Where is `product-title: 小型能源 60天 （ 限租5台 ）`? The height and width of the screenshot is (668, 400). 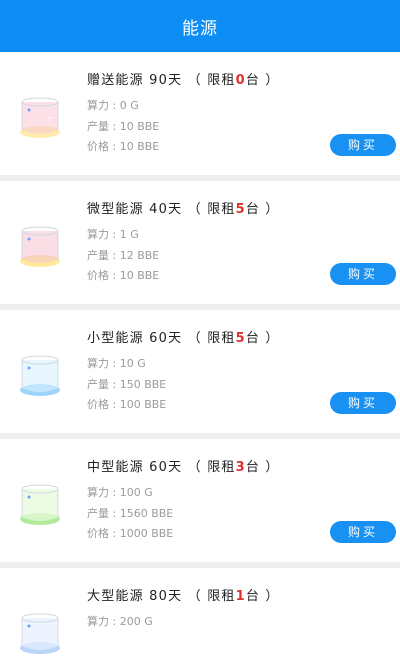 product-title: 小型能源 60天 （ 限租5台 ） is located at coordinates (183, 336).